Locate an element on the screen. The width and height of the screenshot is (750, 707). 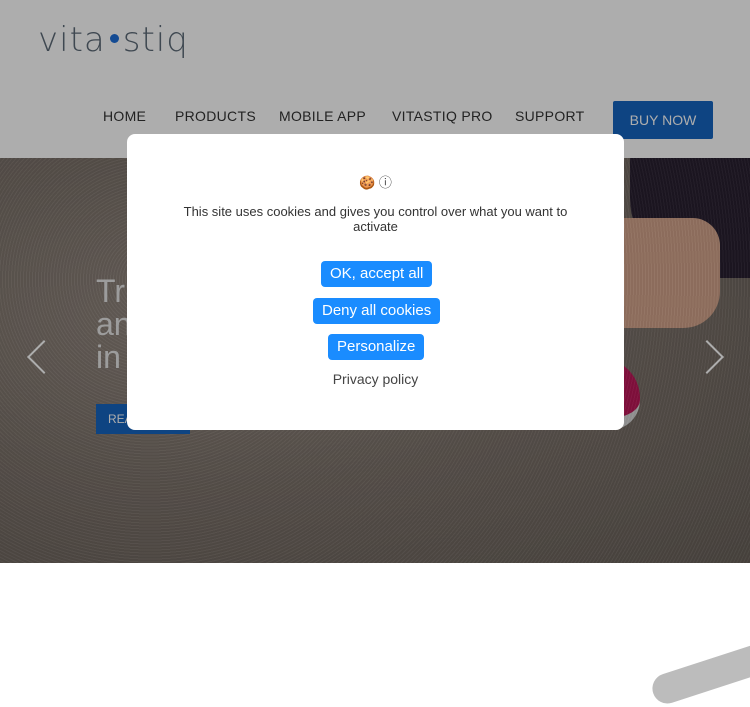
deny-all-button: Deny all cookies is located at coordinates (377, 311).